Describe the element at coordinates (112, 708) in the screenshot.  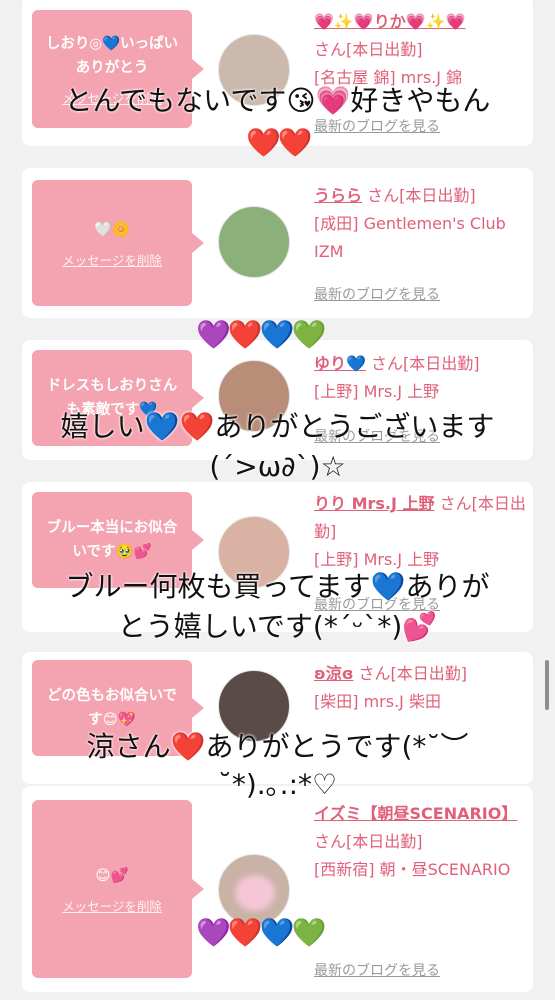
I see `message-text: どの色もお似合いです😊💖` at that location.